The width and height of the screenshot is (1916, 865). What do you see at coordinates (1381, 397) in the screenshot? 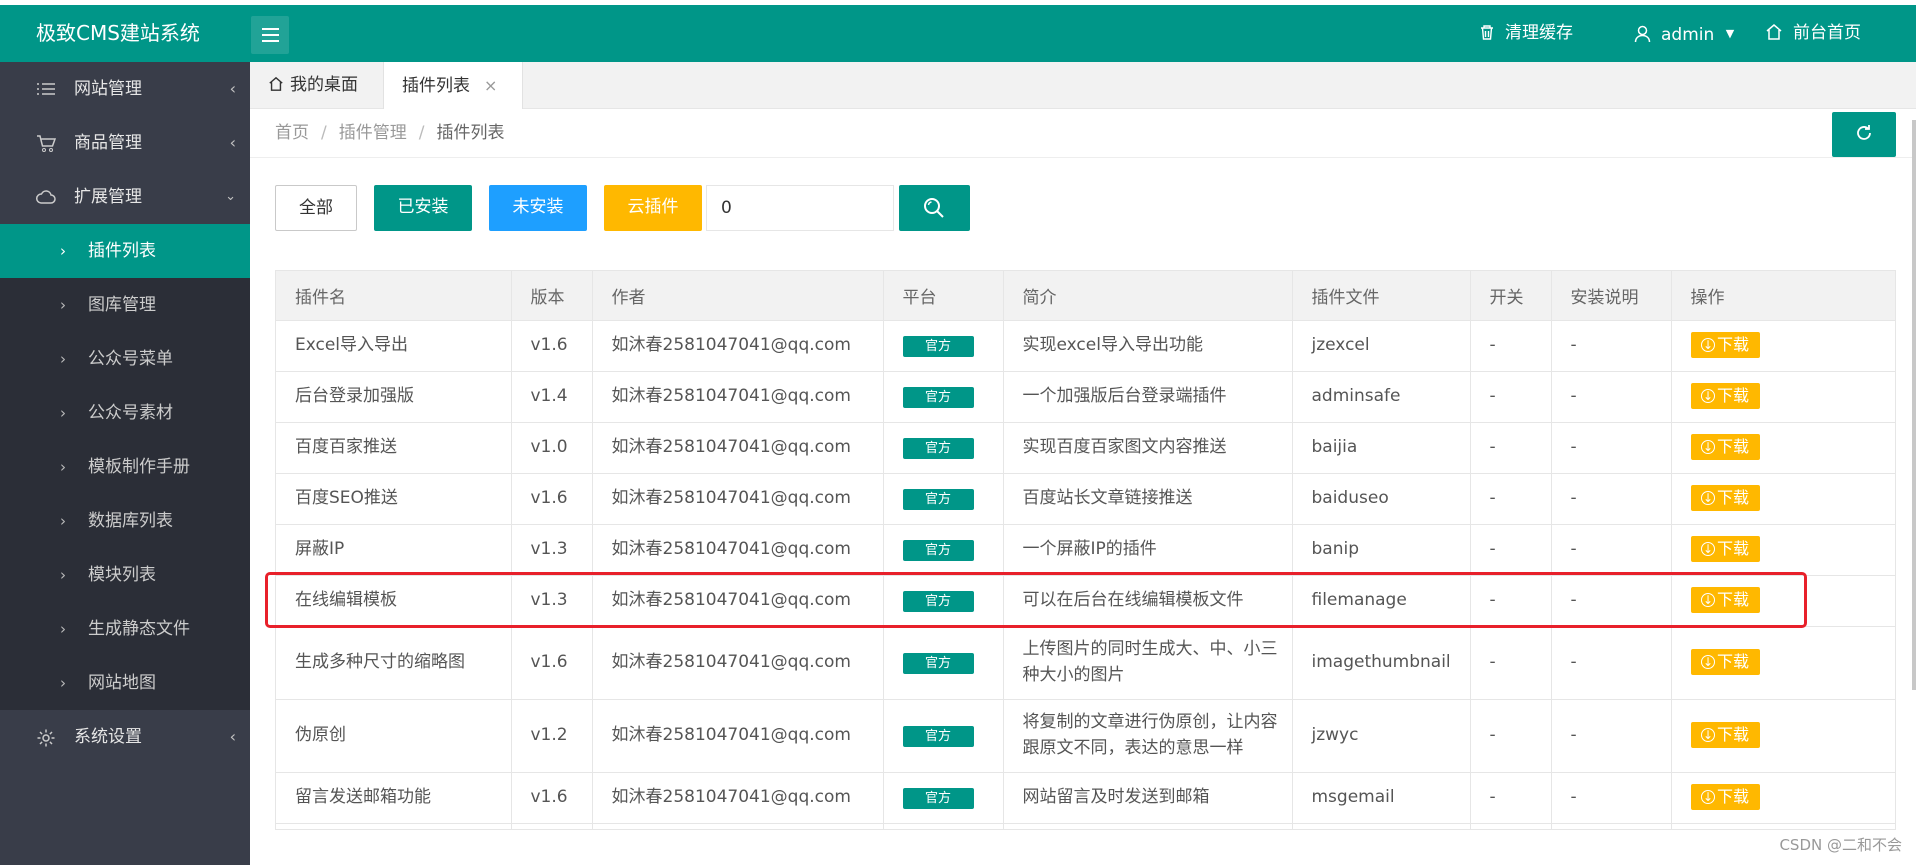
I see `cell-file: adminsafe` at bounding box center [1381, 397].